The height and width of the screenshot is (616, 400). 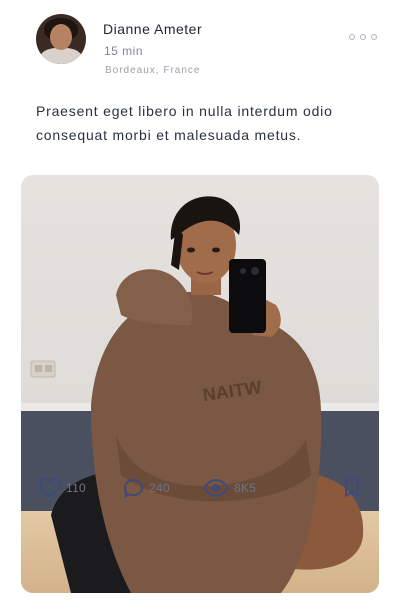 What do you see at coordinates (50, 487) in the screenshot?
I see `heart-icon` at bounding box center [50, 487].